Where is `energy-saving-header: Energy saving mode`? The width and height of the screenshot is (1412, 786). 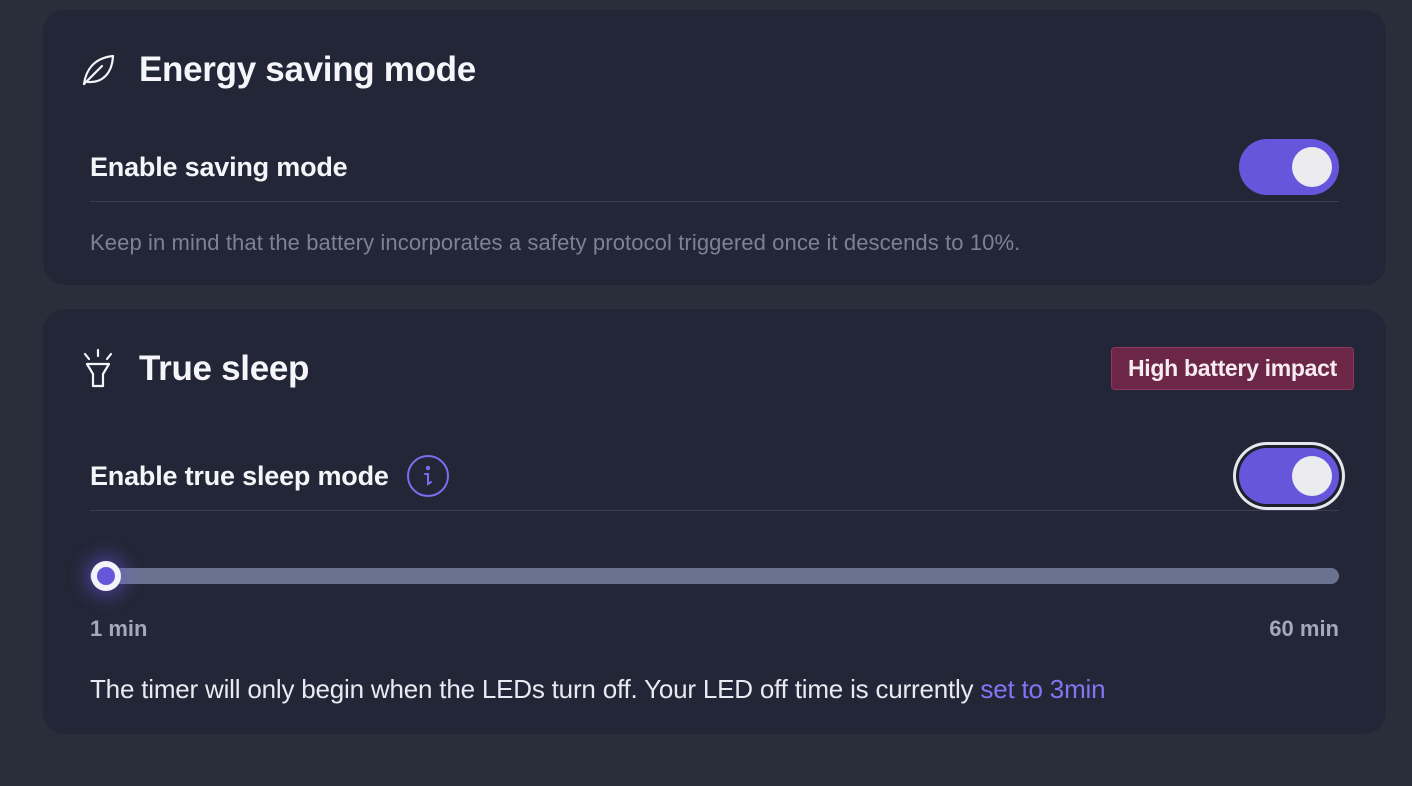
energy-saving-header: Energy saving mode is located at coordinates (716, 70).